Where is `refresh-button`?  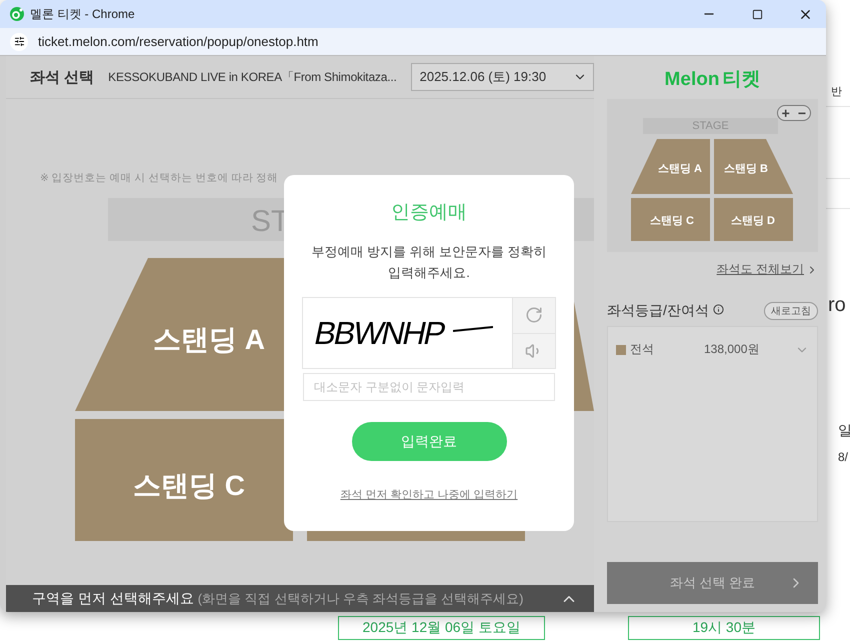
refresh-button is located at coordinates (534, 315).